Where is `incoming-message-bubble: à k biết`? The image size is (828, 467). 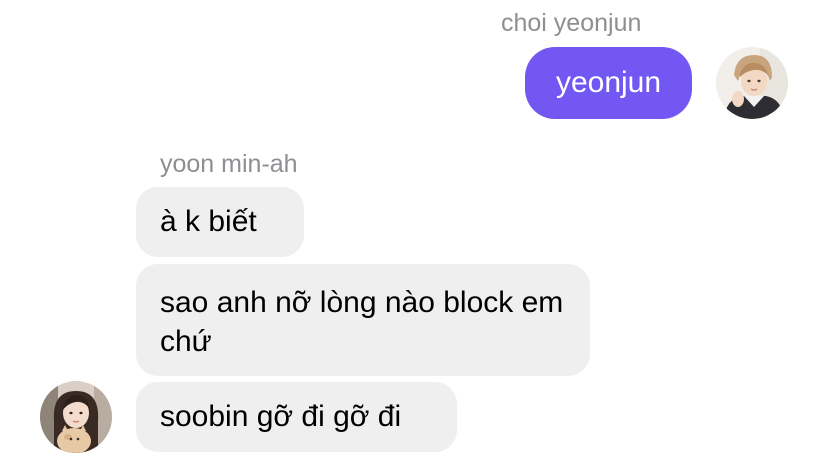
incoming-message-bubble: à k biết is located at coordinates (220, 222).